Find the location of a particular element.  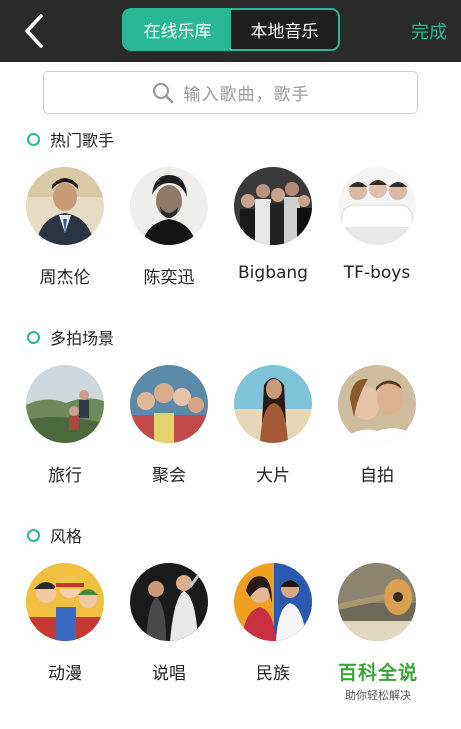

scene-party is located at coordinates (169, 404).